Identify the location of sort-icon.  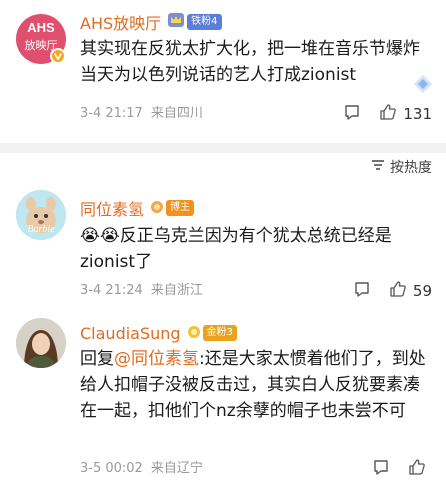
(380, 167).